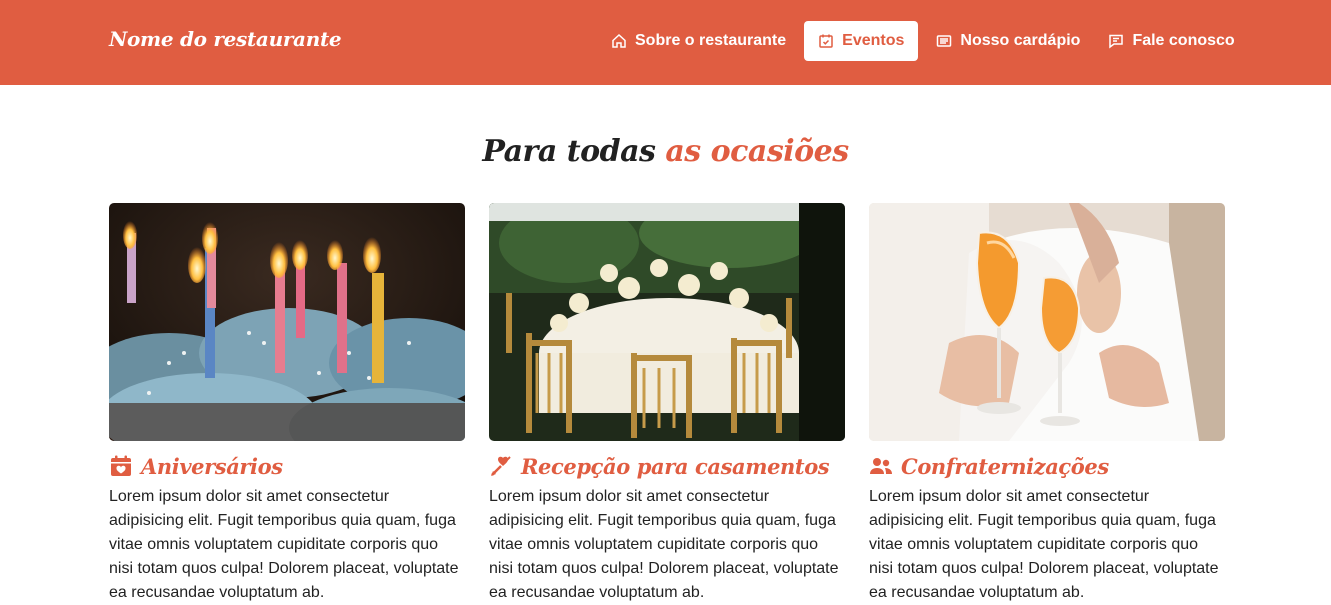 Image resolution: width=1331 pixels, height=605 pixels. Describe the element at coordinates (1005, 466) in the screenshot. I see `card-title-text: Confraternizações` at that location.